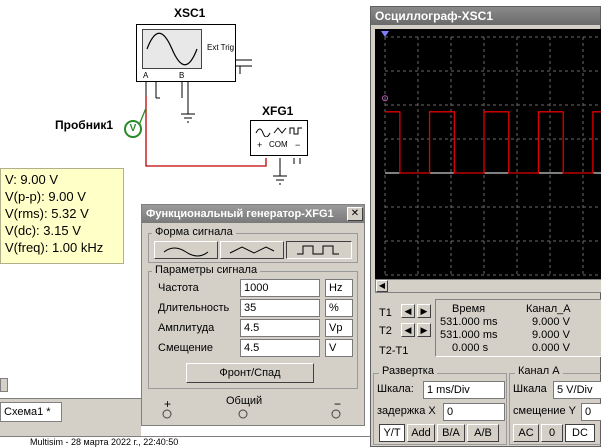  What do you see at coordinates (278, 144) in the screenshot?
I see `generator-com-label: COM` at bounding box center [278, 144].